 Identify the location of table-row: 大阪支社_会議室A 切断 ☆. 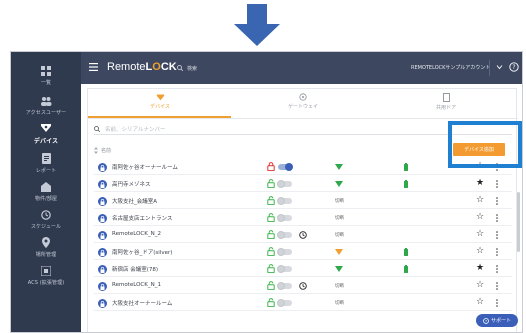
(303, 201).